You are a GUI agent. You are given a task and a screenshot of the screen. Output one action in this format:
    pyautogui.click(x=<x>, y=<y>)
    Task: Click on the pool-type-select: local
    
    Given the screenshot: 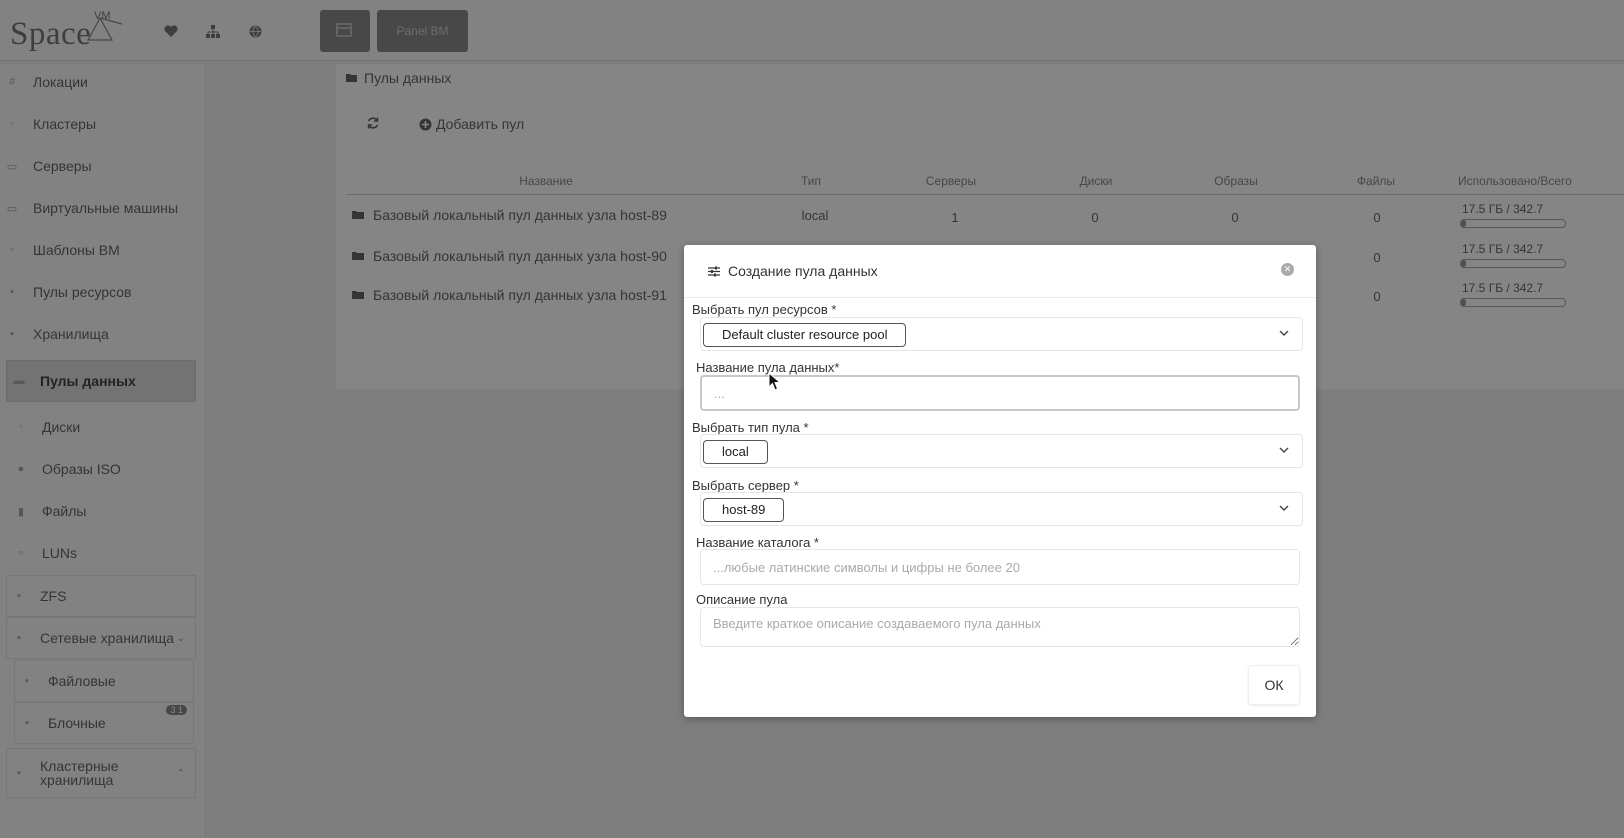 What is the action you would take?
    pyautogui.click(x=1001, y=451)
    